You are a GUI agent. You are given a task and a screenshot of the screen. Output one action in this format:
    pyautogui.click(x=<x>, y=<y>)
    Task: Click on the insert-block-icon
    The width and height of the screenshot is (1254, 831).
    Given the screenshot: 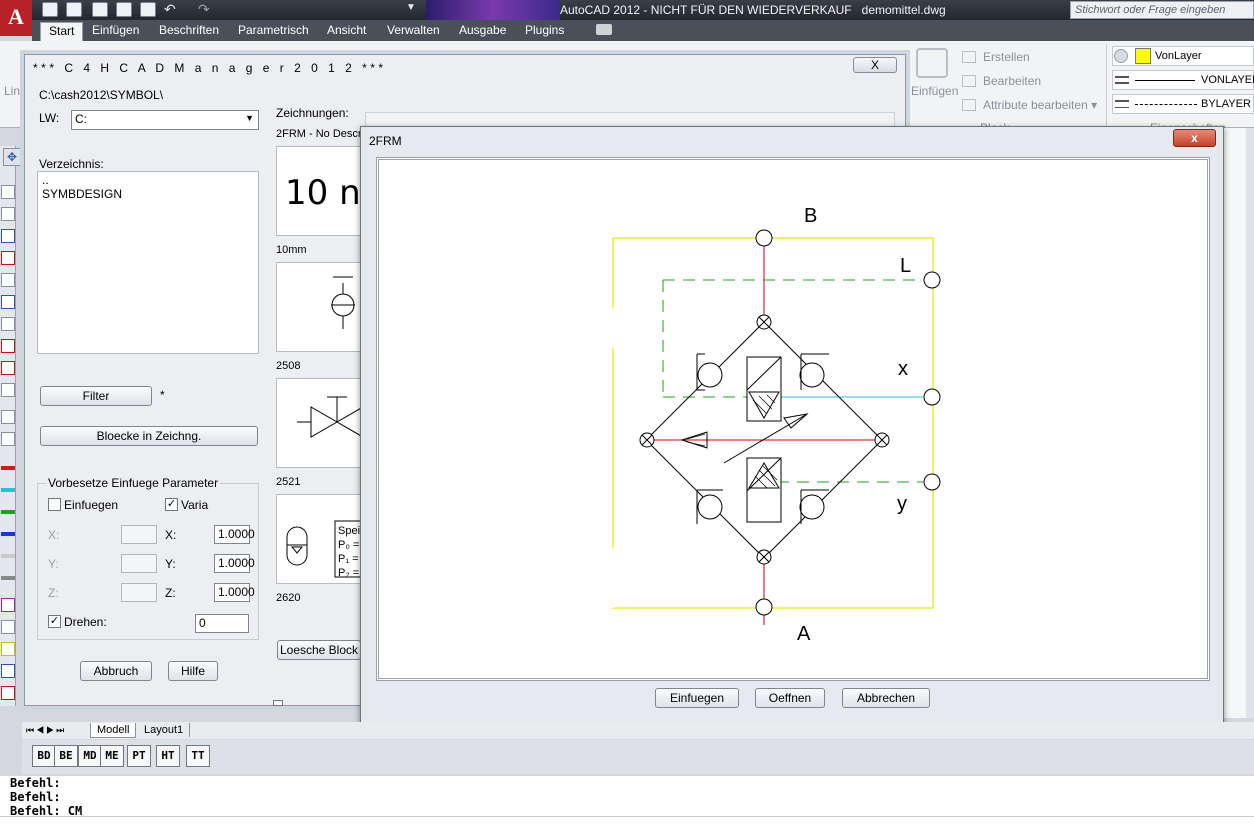 What is the action you would take?
    pyautogui.click(x=932, y=63)
    